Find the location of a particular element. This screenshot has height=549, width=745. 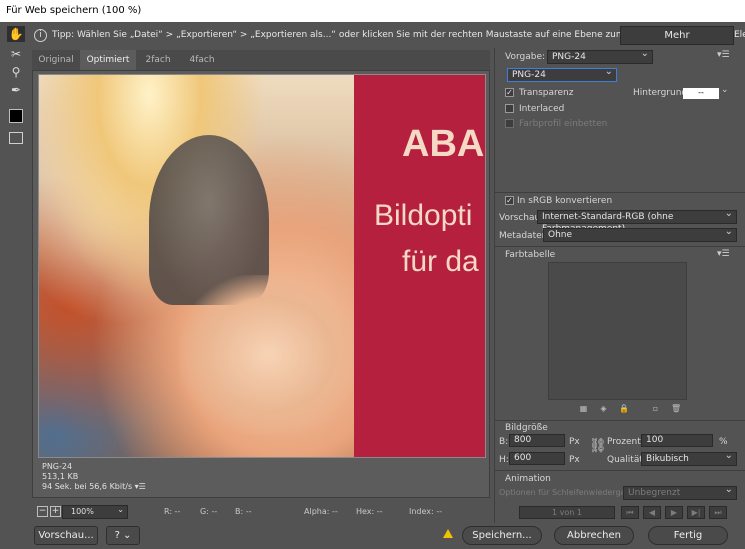

image-size-title: Bildgröße is located at coordinates (526, 428).